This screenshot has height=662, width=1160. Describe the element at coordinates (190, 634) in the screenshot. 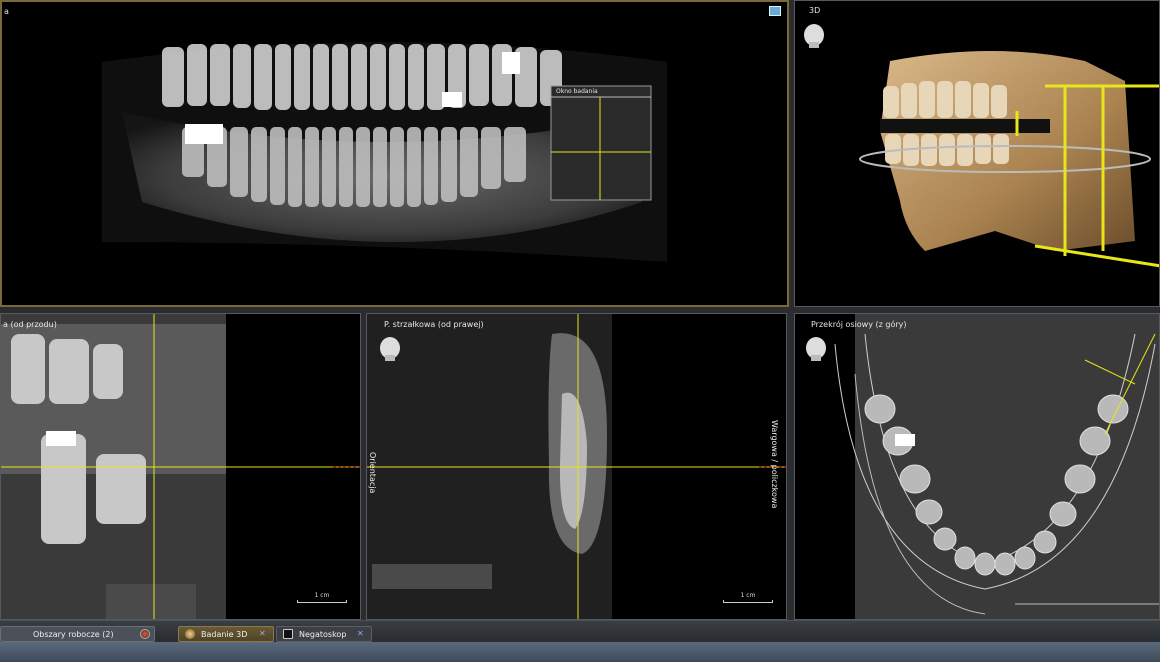

I see `study-icon` at that location.